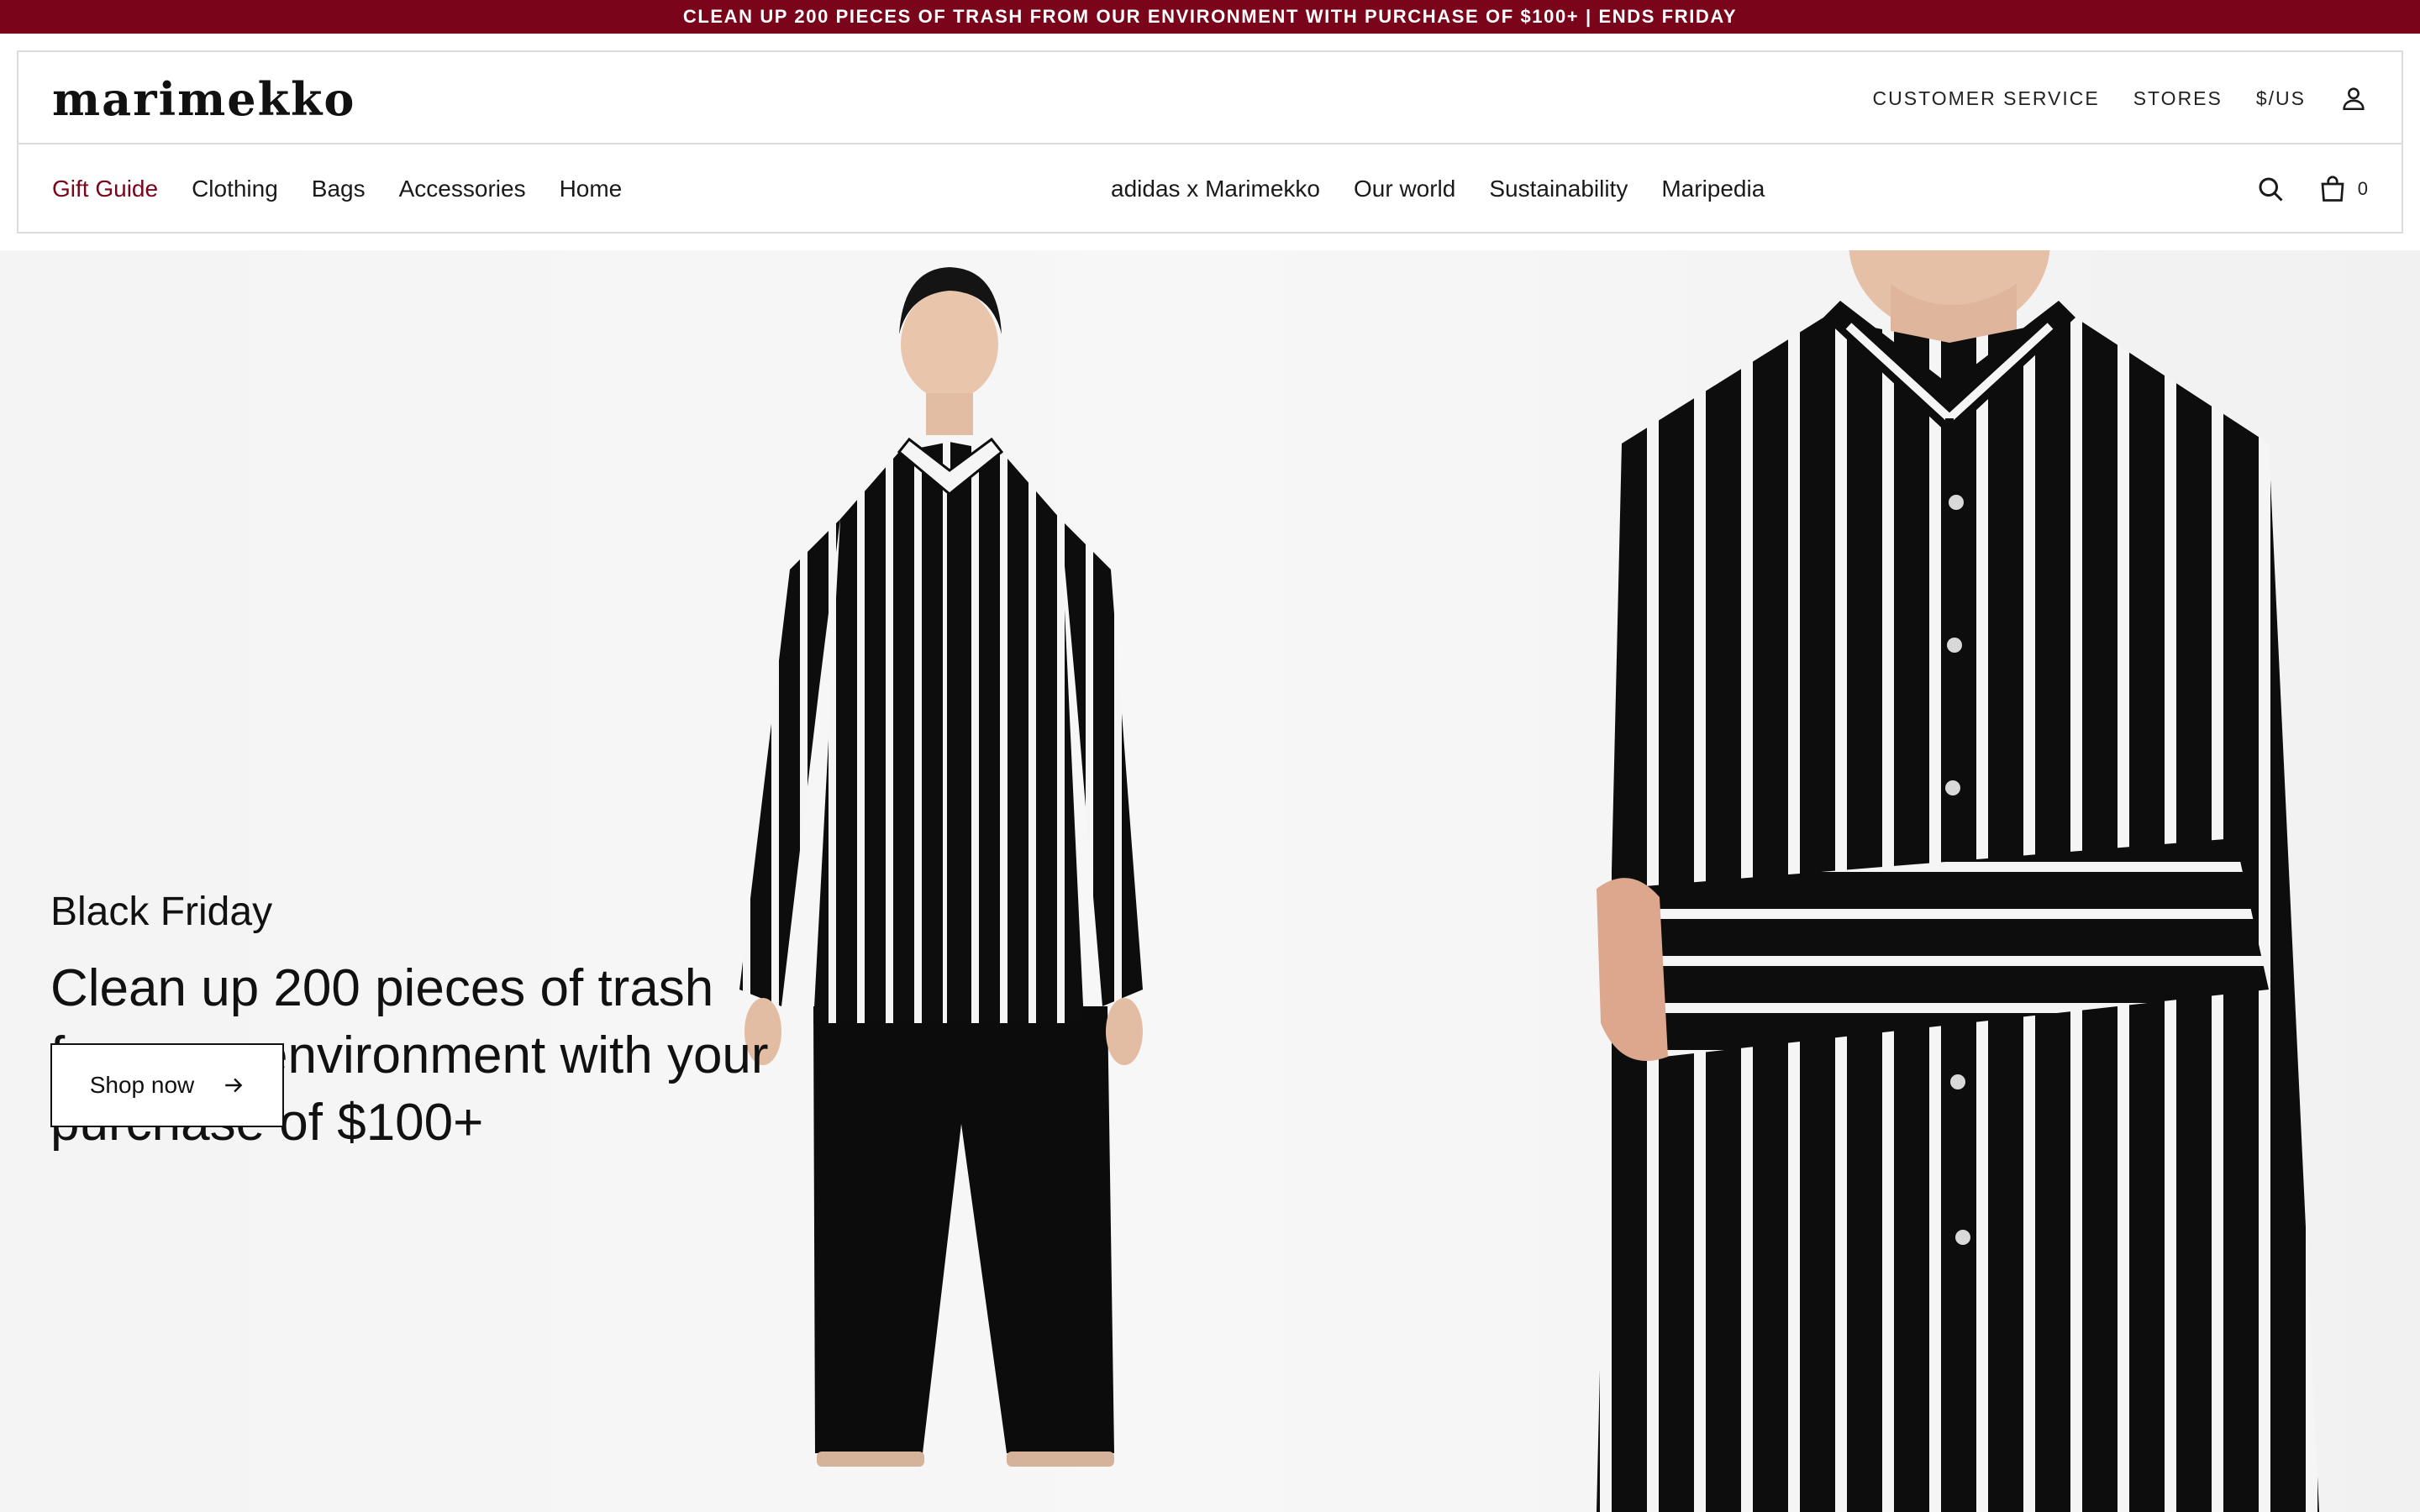 The width and height of the screenshot is (2420, 1512). I want to click on header-top-row: marimekko CUSTOMER SERVICE STORES $/US, so click(1210, 98).